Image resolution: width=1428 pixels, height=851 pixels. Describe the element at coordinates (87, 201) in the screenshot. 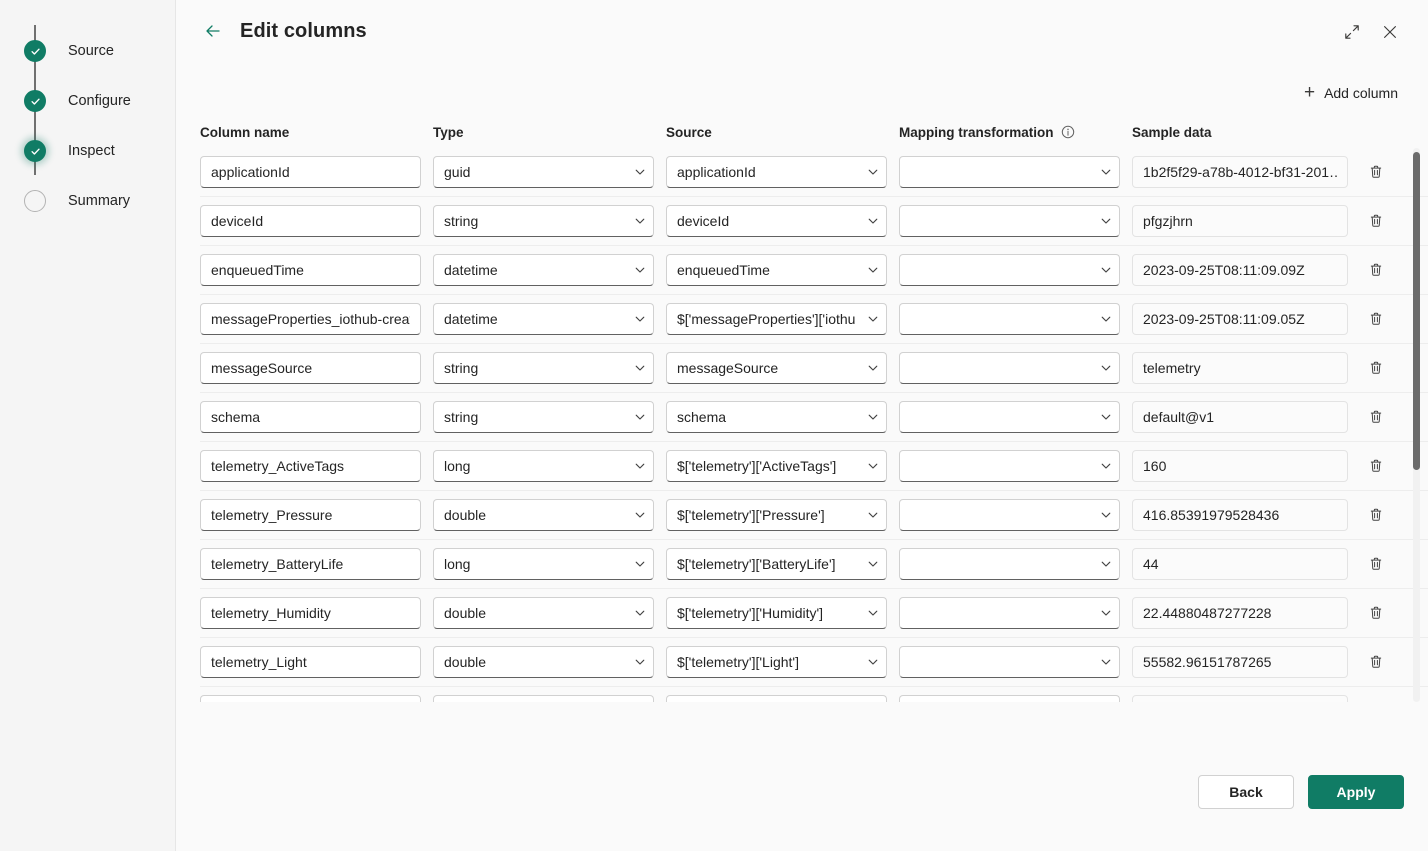

I see `wizard-step-summary: Summary` at that location.